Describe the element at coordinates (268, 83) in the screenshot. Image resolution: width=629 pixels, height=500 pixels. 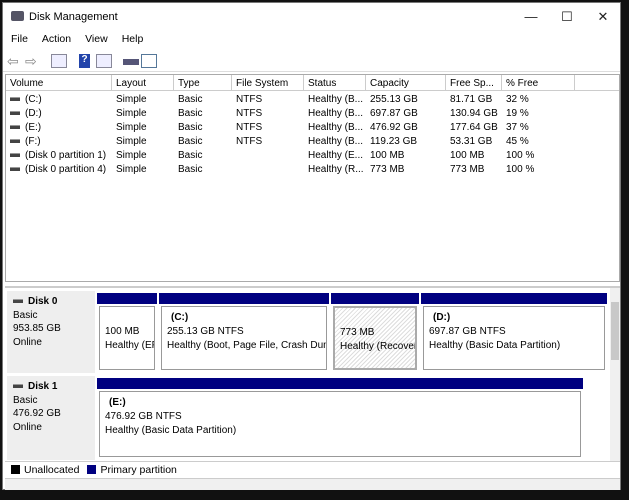
I see `column-header-file-system: File System` at that location.